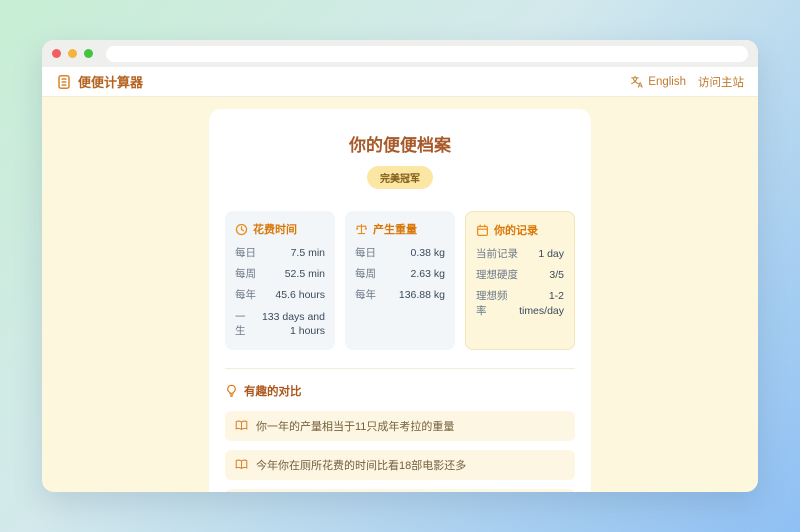  I want to click on stat-row: 理想硬度 3/5, so click(520, 275).